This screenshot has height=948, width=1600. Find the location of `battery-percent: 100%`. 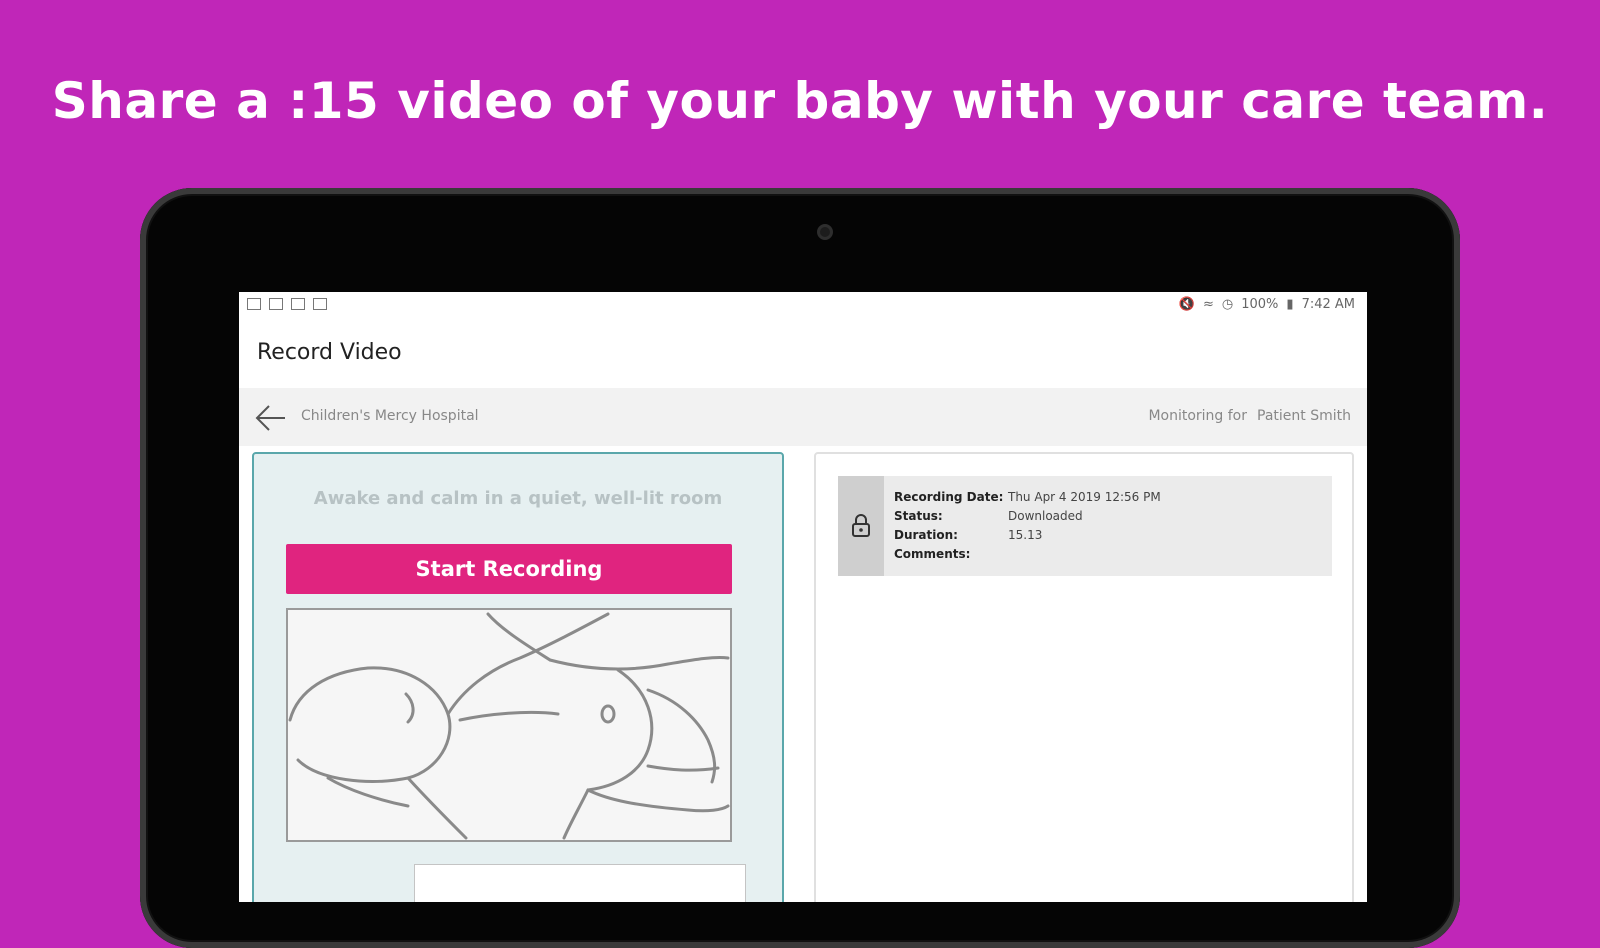

battery-percent: 100% is located at coordinates (1260, 304).